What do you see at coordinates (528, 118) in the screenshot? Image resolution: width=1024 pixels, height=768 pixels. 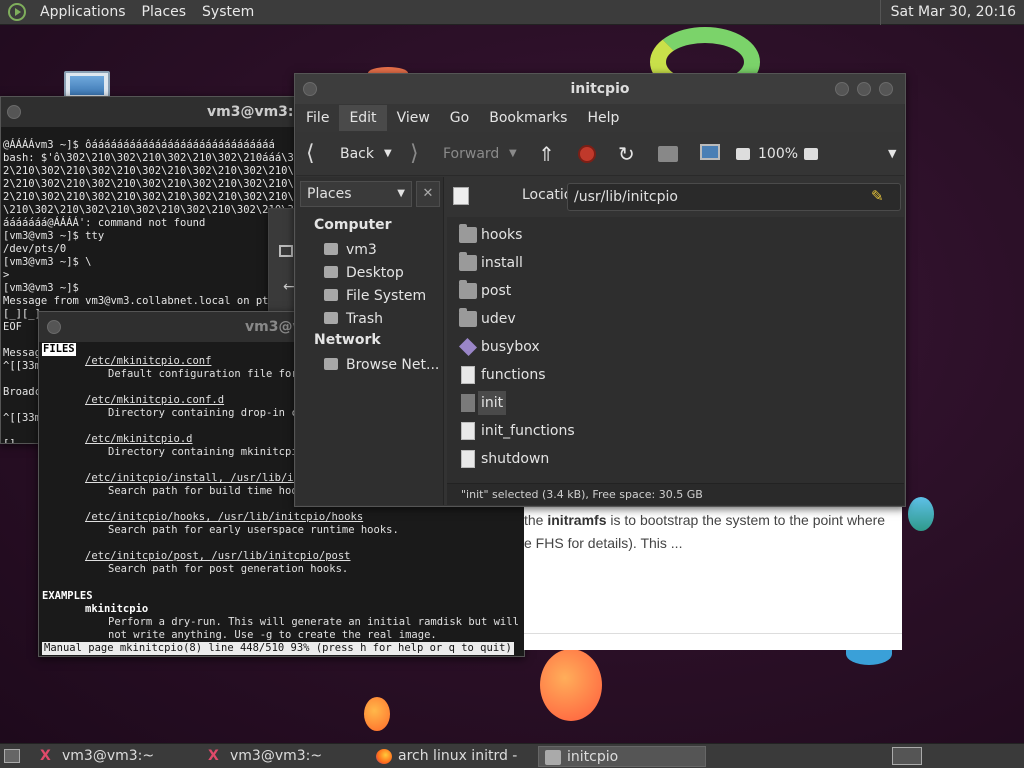 I see `menu-bookmarks: Bookmarks` at bounding box center [528, 118].